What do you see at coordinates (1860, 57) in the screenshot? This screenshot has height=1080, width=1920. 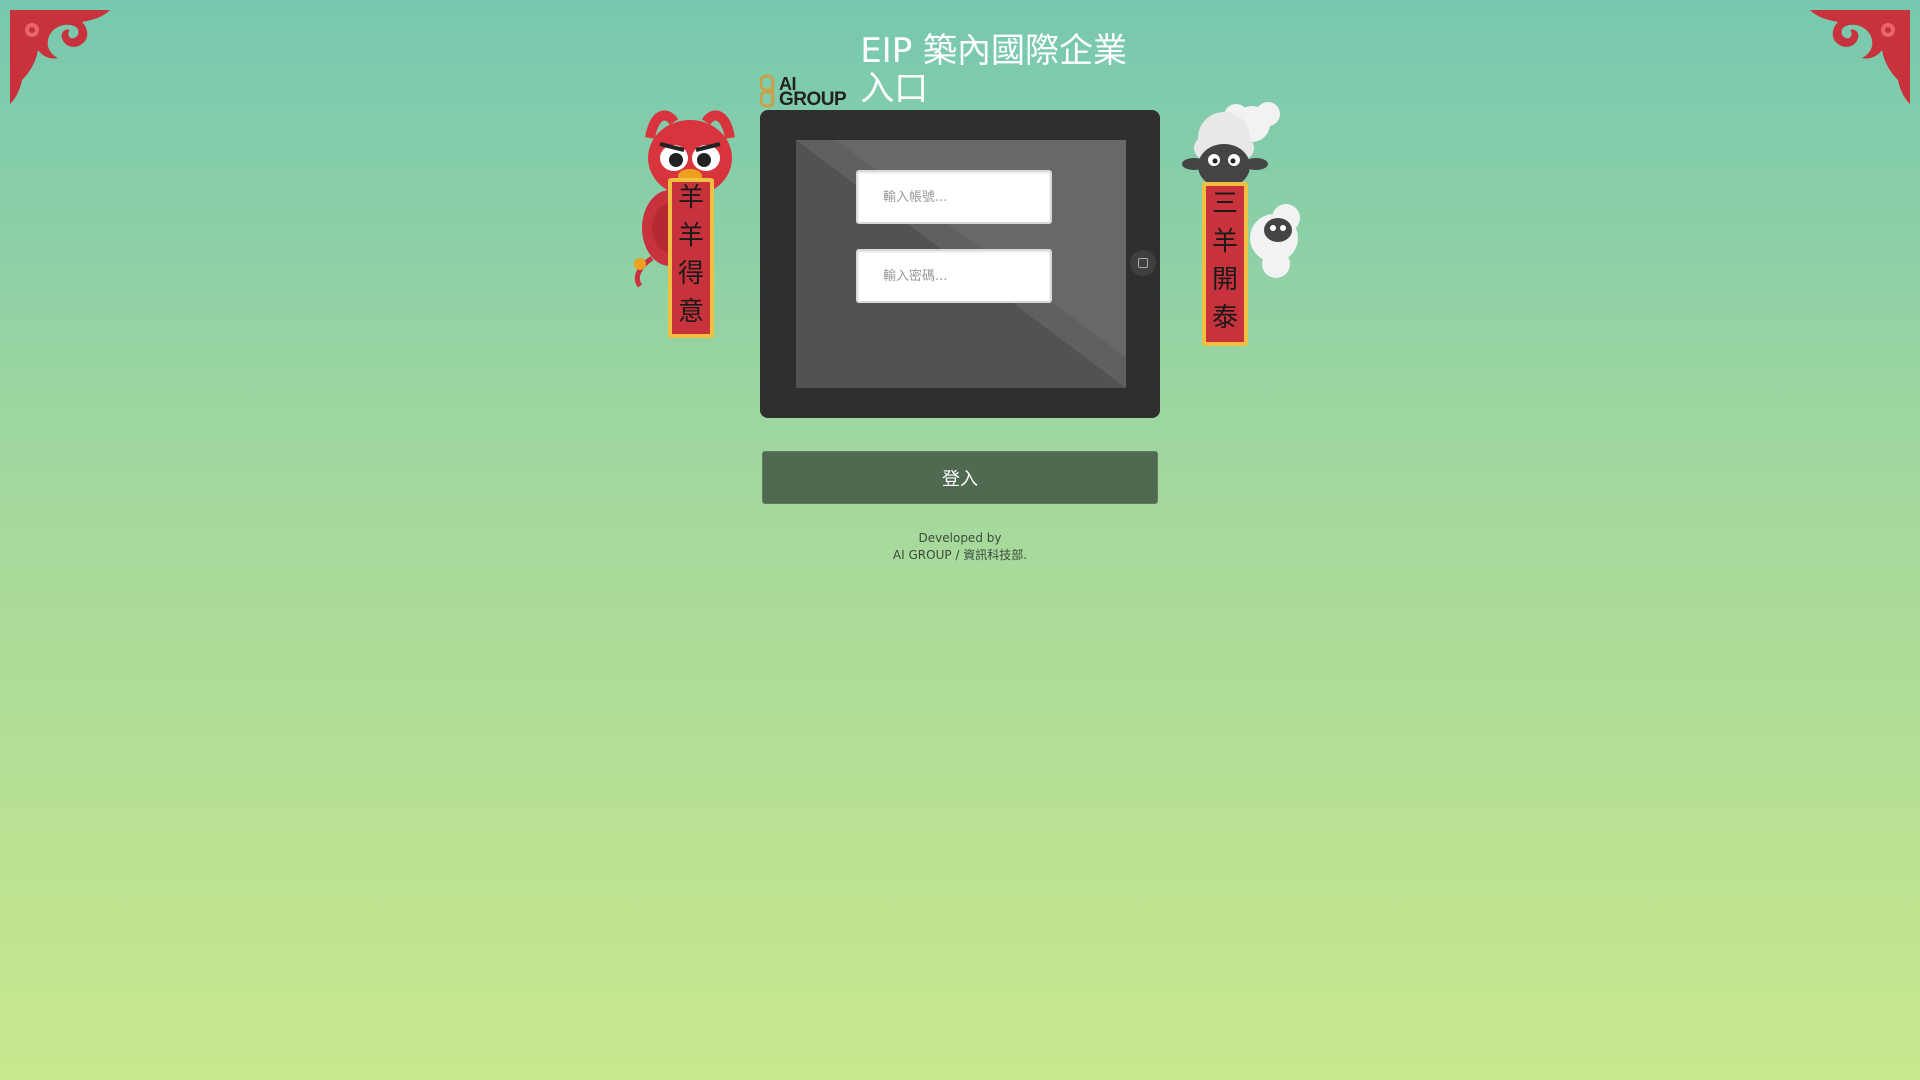 I see `corner-ornament-right` at bounding box center [1860, 57].